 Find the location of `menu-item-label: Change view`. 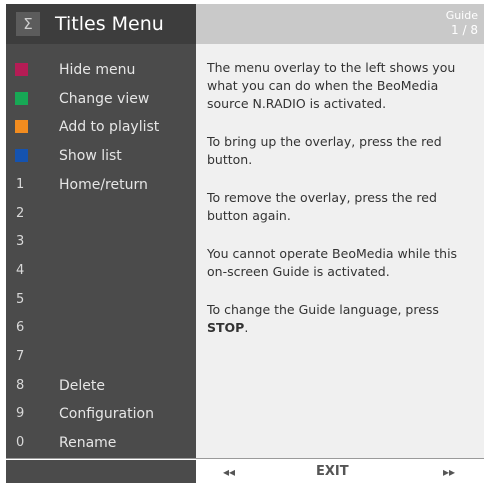

menu-item-label: Change view is located at coordinates (104, 98).